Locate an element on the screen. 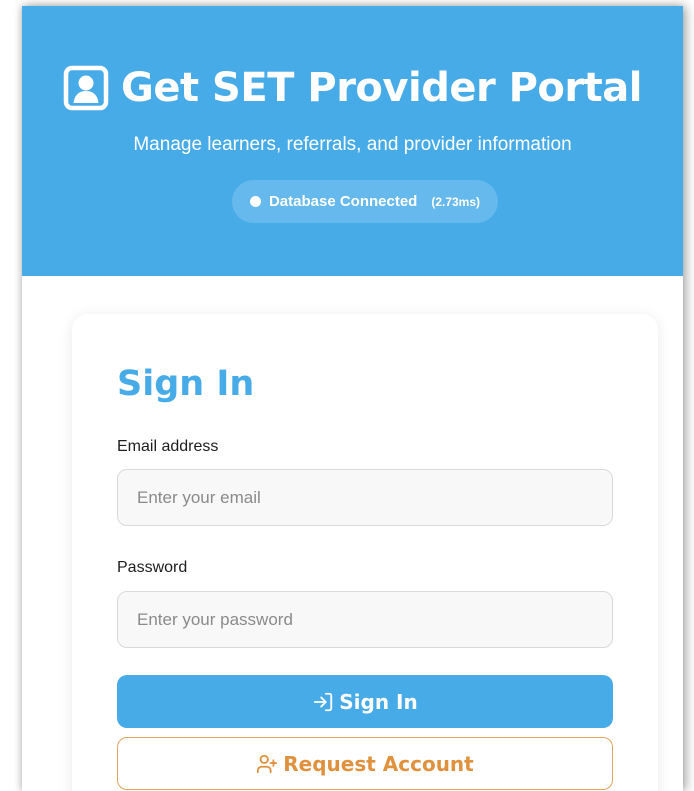 Image resolution: width=694 pixels, height=791 pixels. user-square-icon is located at coordinates (86, 88).